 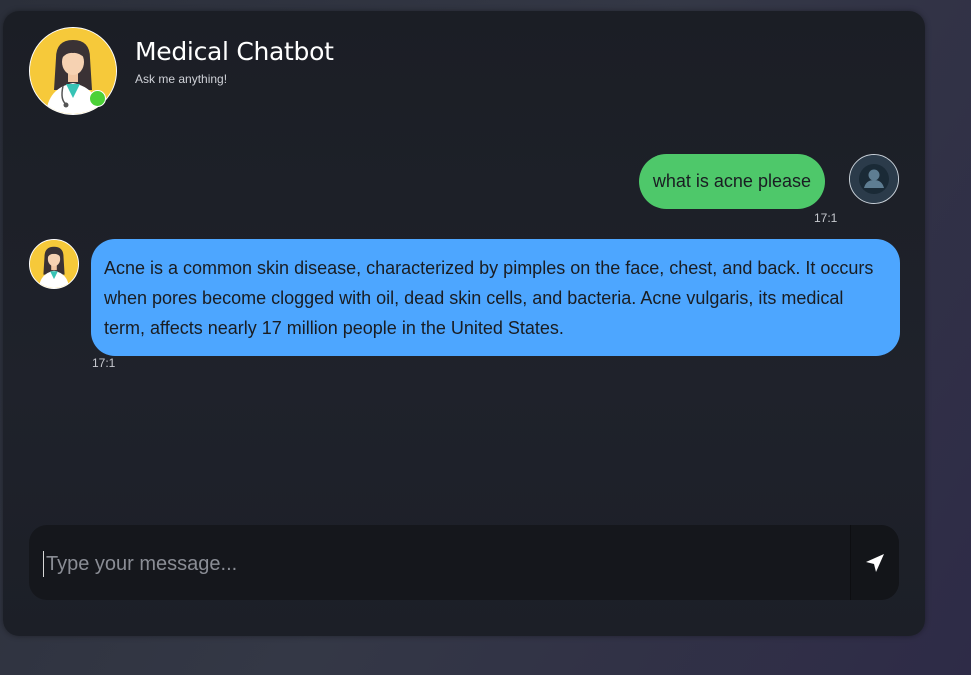 What do you see at coordinates (181, 79) in the screenshot?
I see `page-subtitle: Ask me anything!` at bounding box center [181, 79].